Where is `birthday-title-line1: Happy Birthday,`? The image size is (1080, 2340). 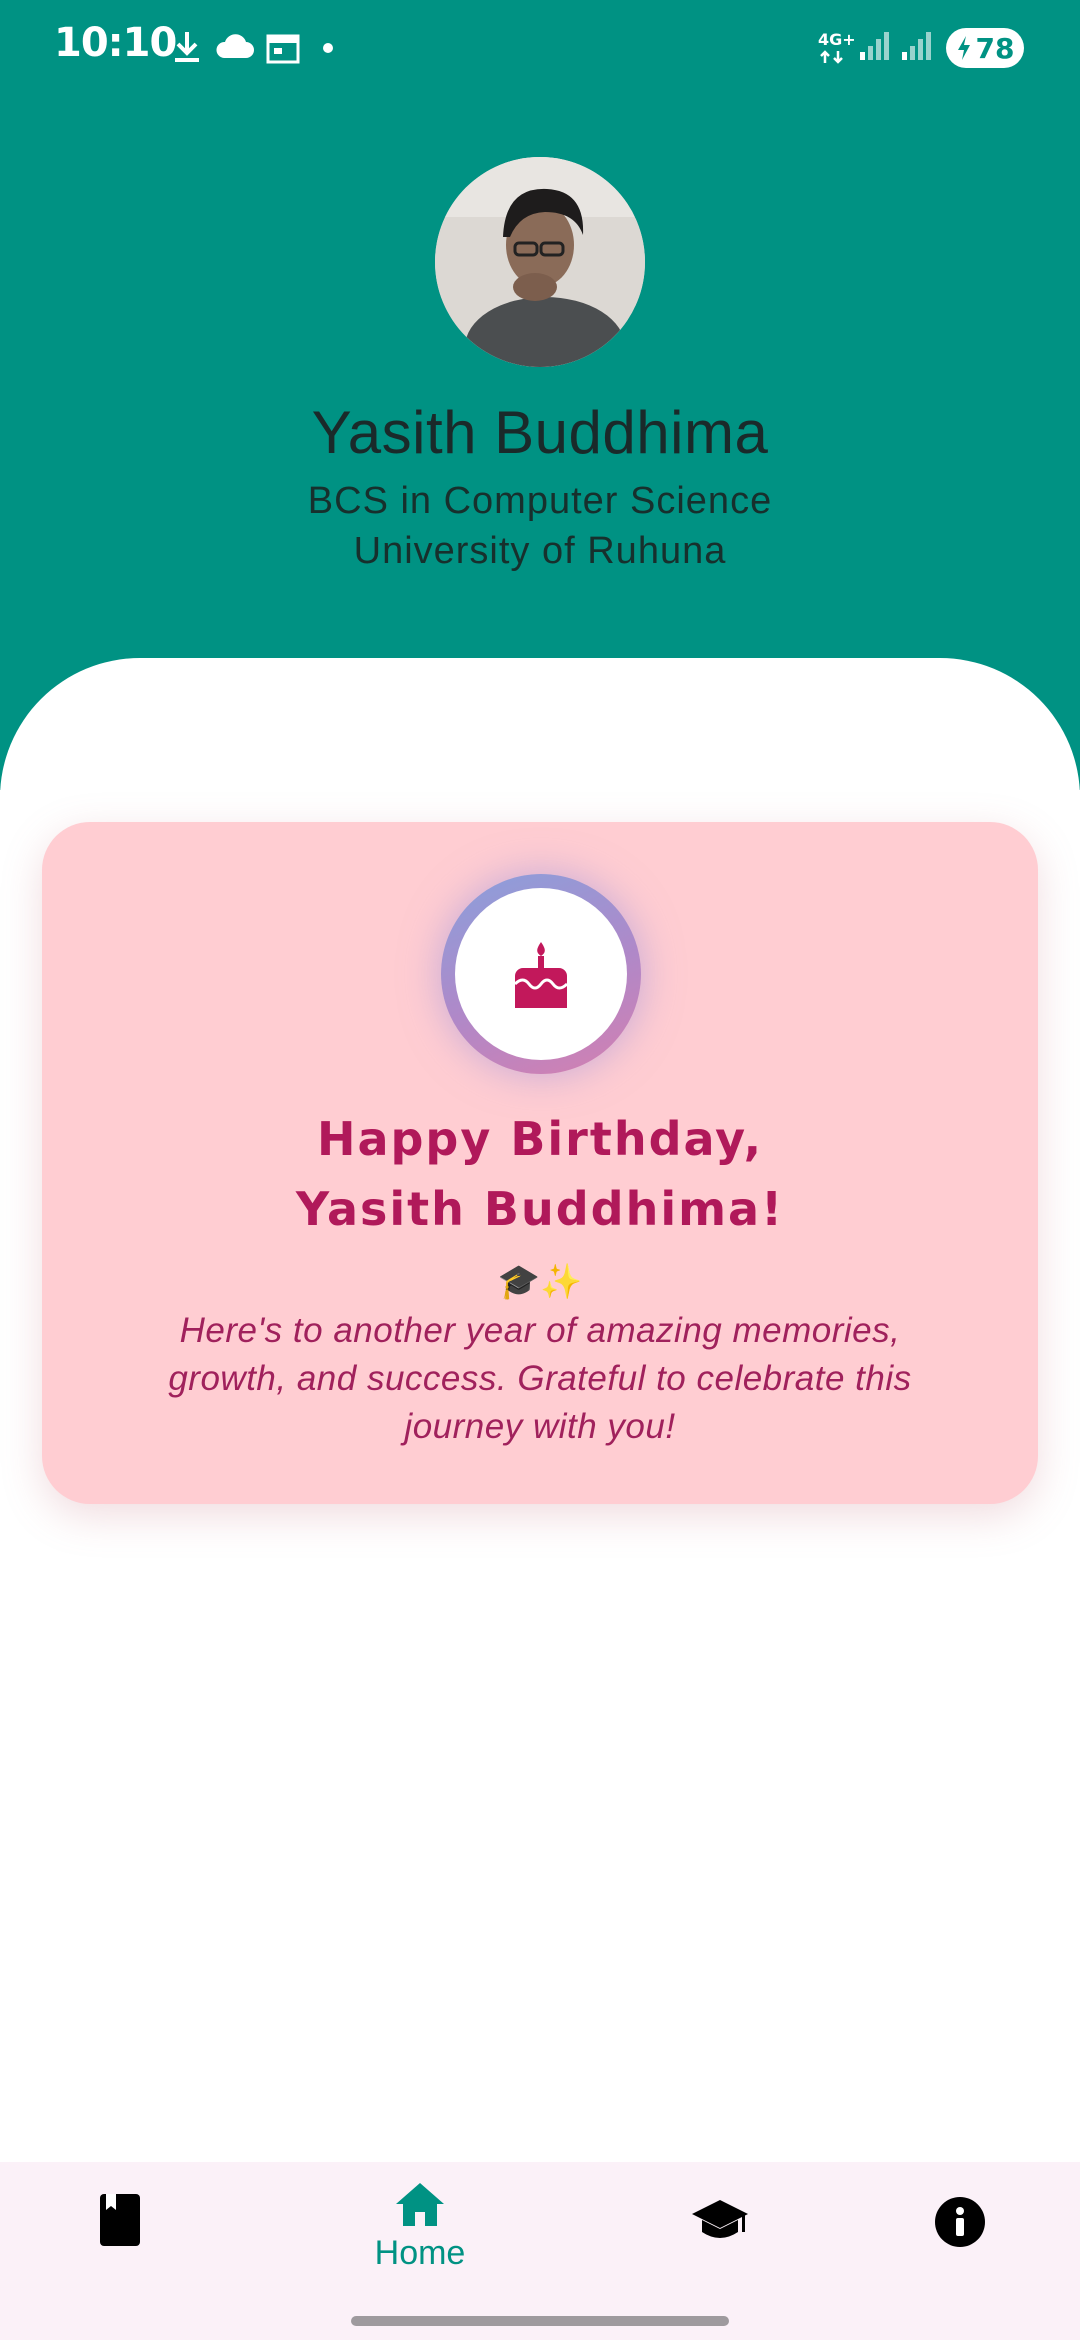
birthday-title-line1: Happy Birthday, is located at coordinates (540, 1139).